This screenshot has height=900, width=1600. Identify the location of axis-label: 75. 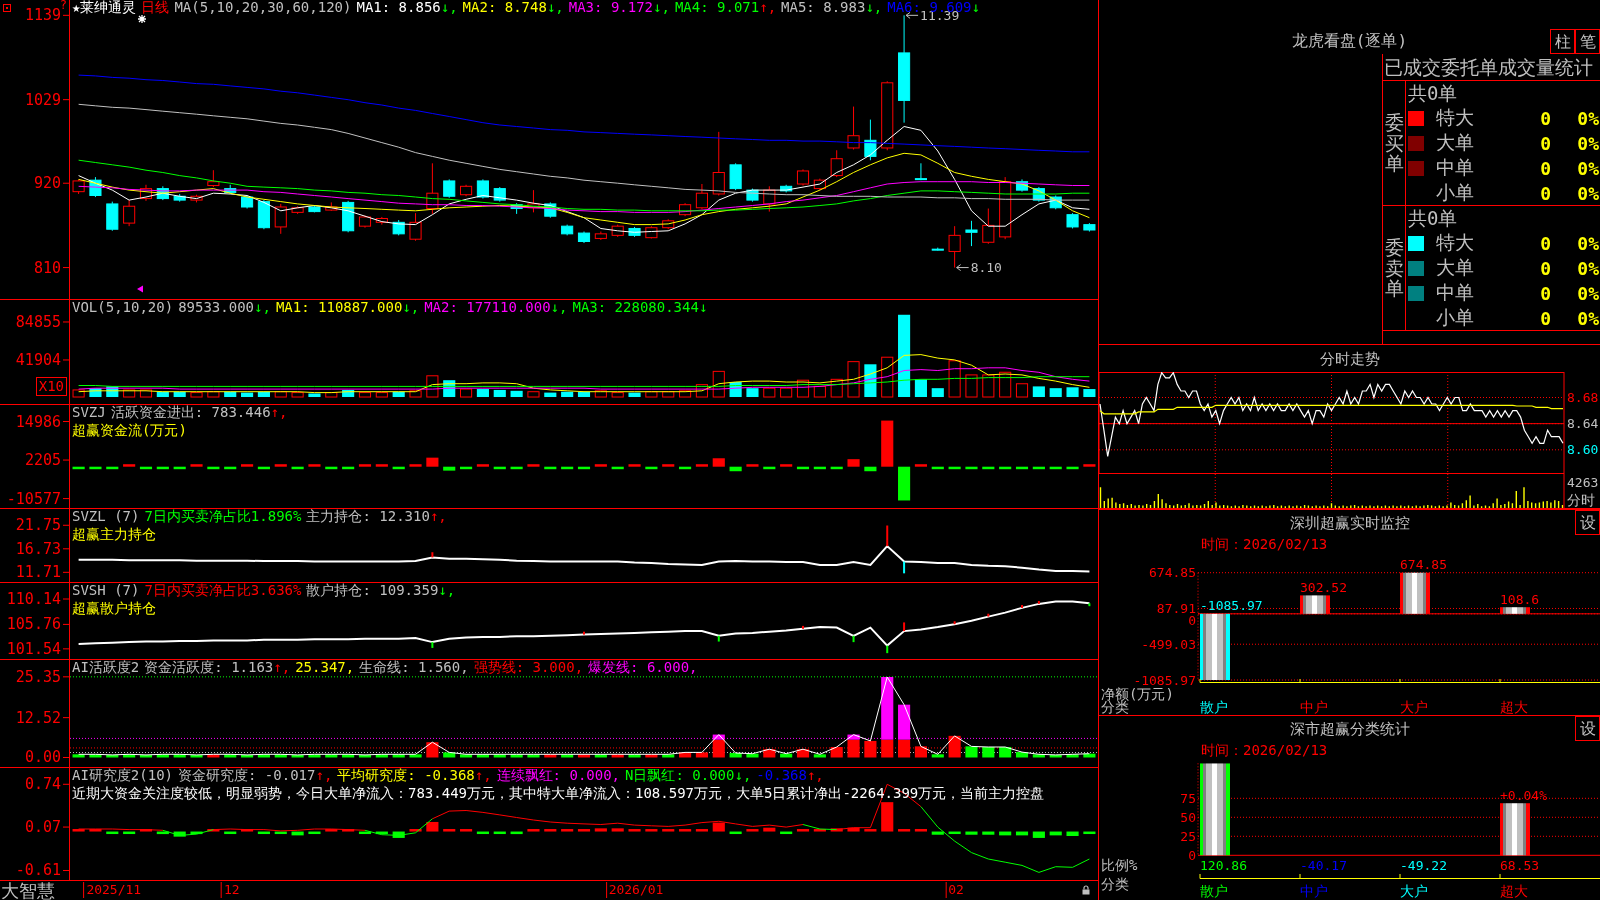
(1188, 798).